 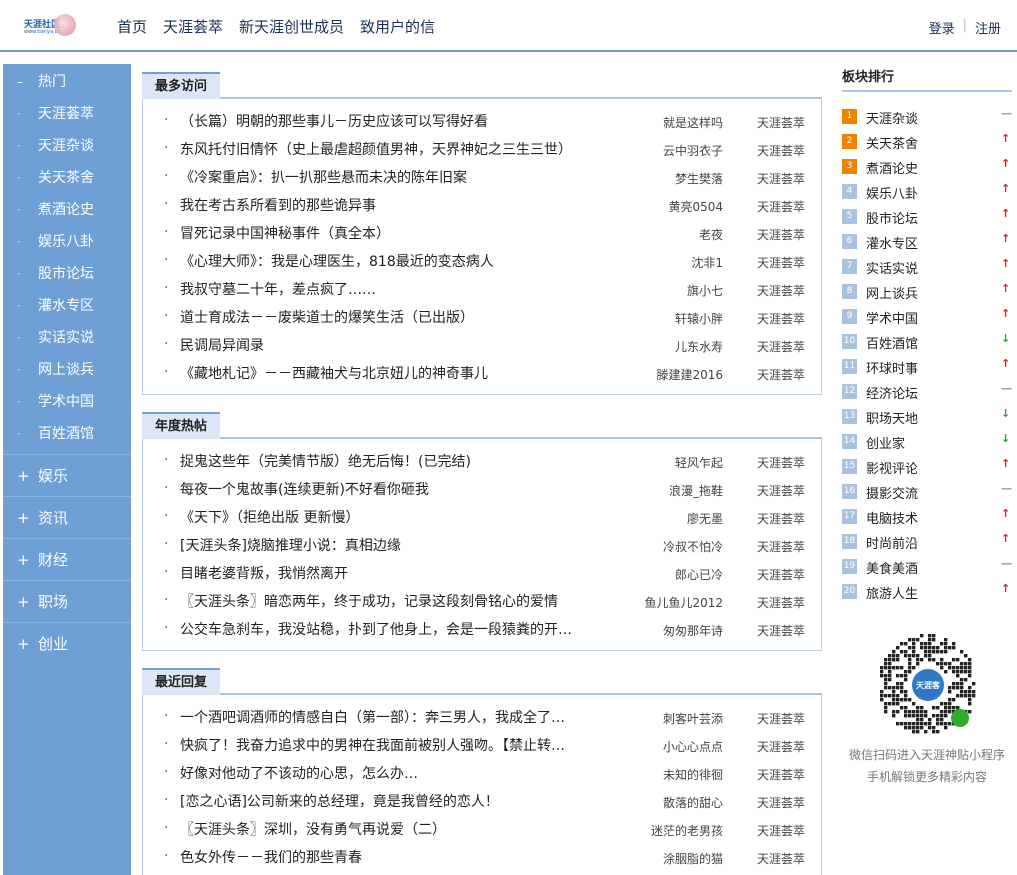 I want to click on rank-item: 7 实话实说 ↑, so click(x=929, y=265).